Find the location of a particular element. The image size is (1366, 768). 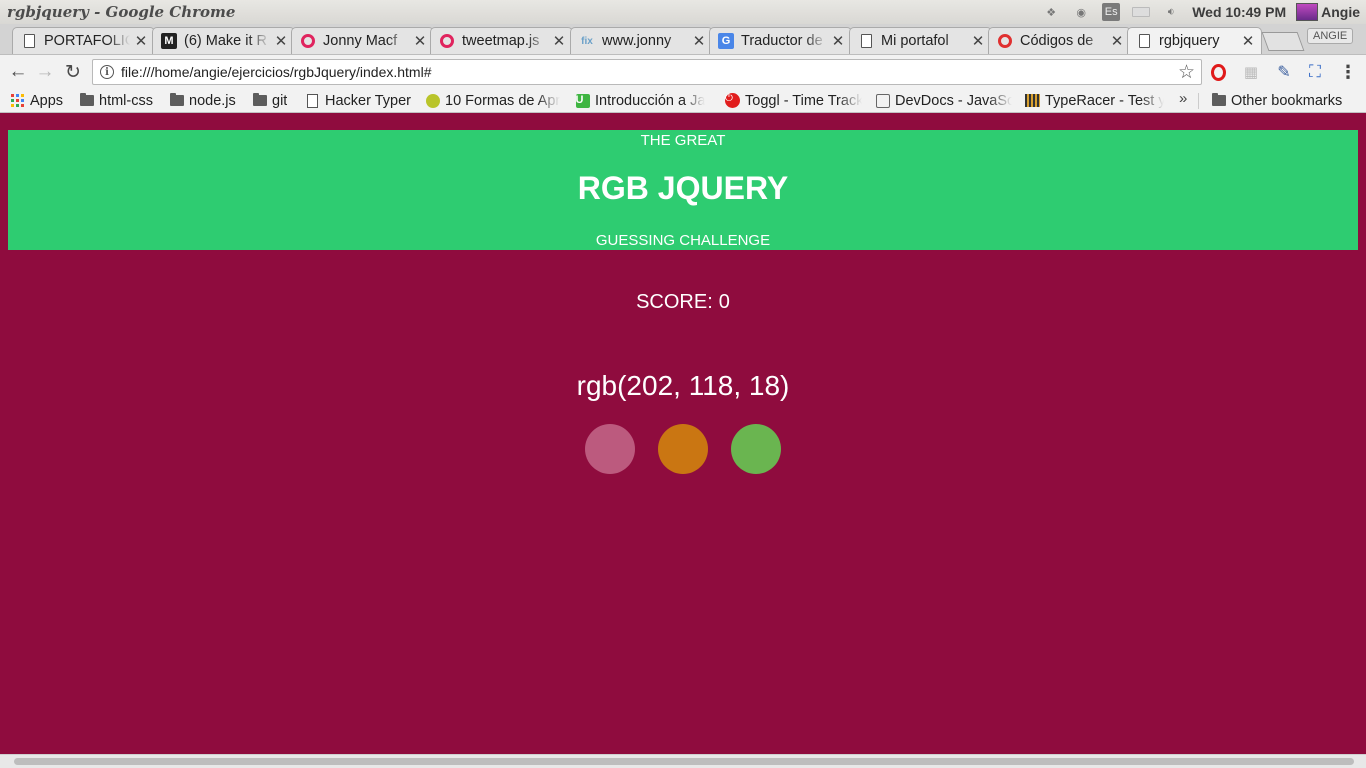

dribbble-icon is located at coordinates (447, 41).